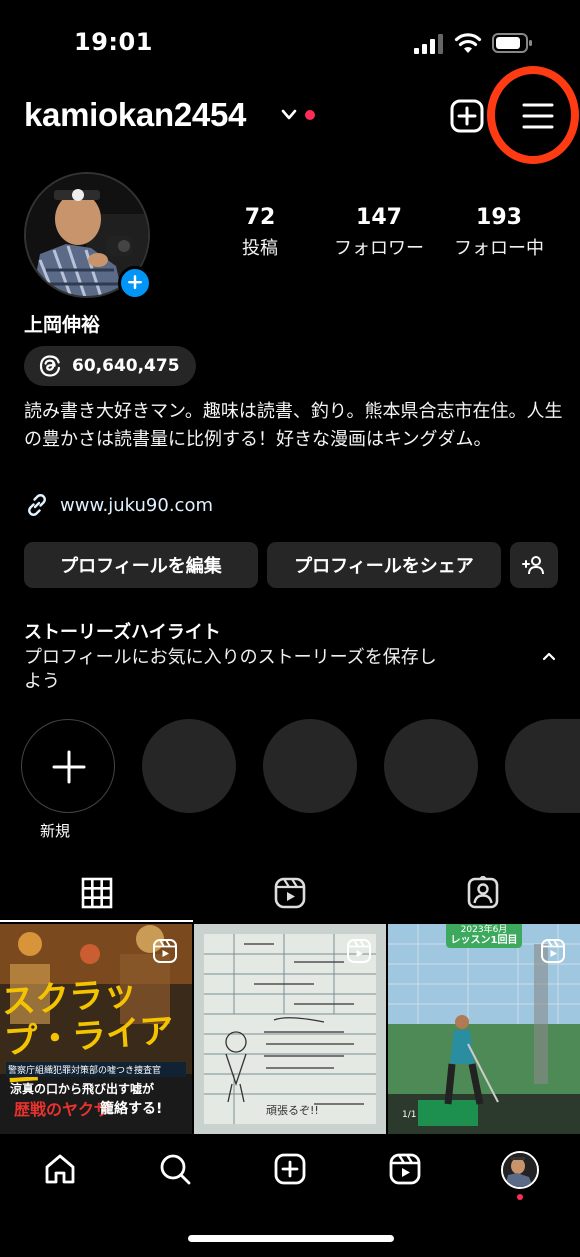 The width and height of the screenshot is (580, 1257). What do you see at coordinates (96, 1069) in the screenshot?
I see `book-subtitle: 警察庁組織犯罪対策部の嘘つき捜査官` at bounding box center [96, 1069].